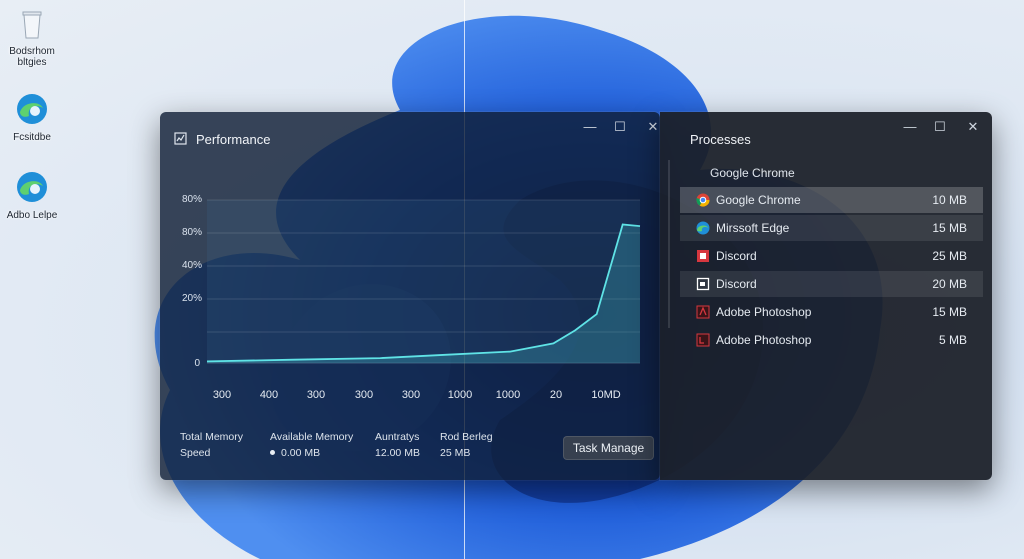 This screenshot has height=559, width=1024. What do you see at coordinates (831, 256) in the screenshot?
I see `process-row: Discord 25 MB` at bounding box center [831, 256].